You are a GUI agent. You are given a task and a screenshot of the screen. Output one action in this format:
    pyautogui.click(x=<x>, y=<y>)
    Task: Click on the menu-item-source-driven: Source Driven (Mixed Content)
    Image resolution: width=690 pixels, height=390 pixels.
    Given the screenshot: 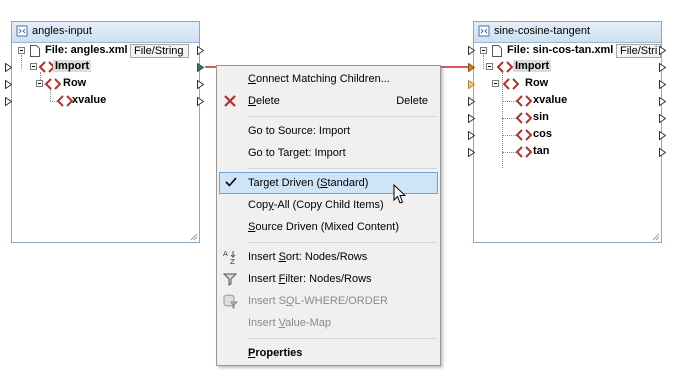 What is the action you would take?
    pyautogui.click(x=328, y=227)
    